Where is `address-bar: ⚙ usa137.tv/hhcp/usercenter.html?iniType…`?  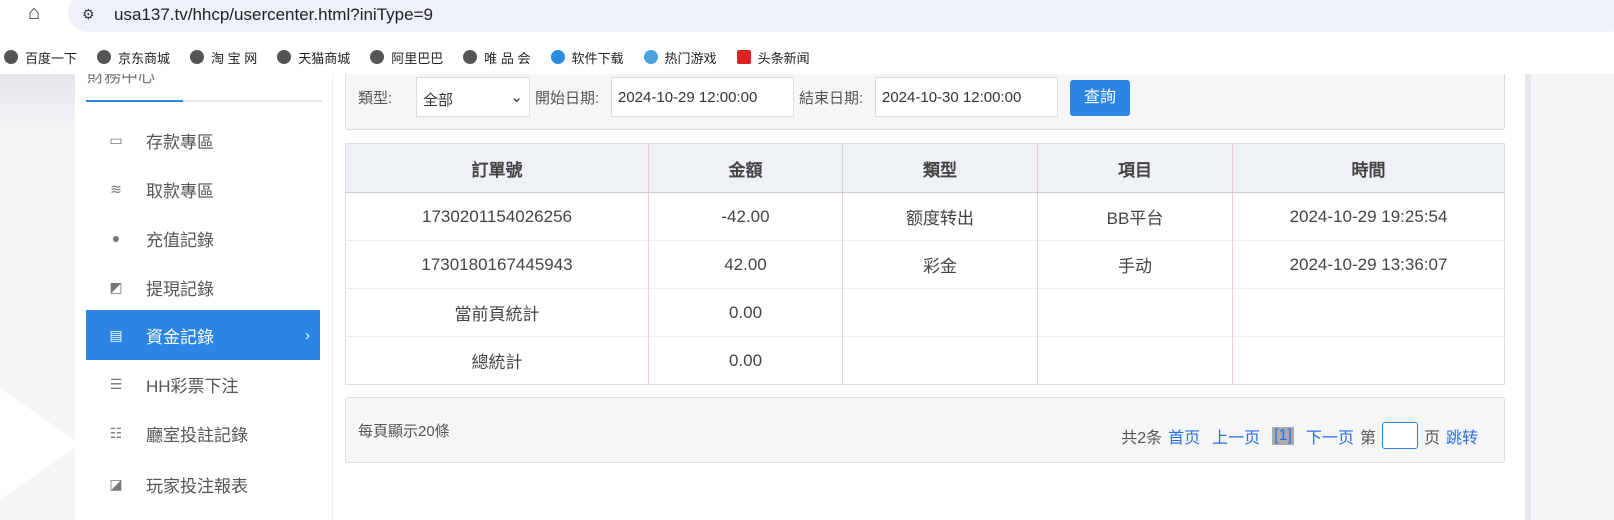
address-bar: ⚙ usa137.tv/hhcp/usercenter.html?iniType… is located at coordinates (841, 16).